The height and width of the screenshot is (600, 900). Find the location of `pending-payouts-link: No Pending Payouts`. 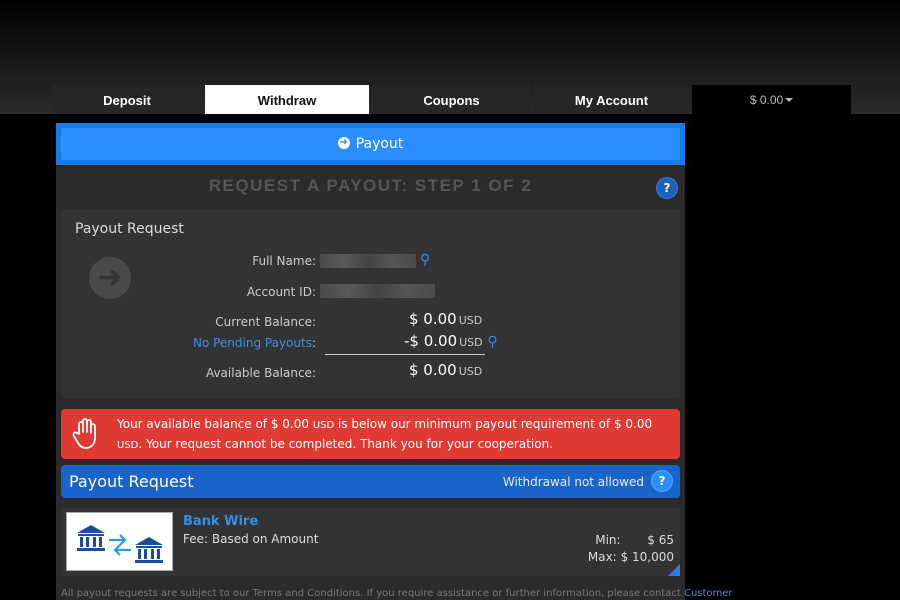

pending-payouts-link: No Pending Payouts is located at coordinates (252, 343).